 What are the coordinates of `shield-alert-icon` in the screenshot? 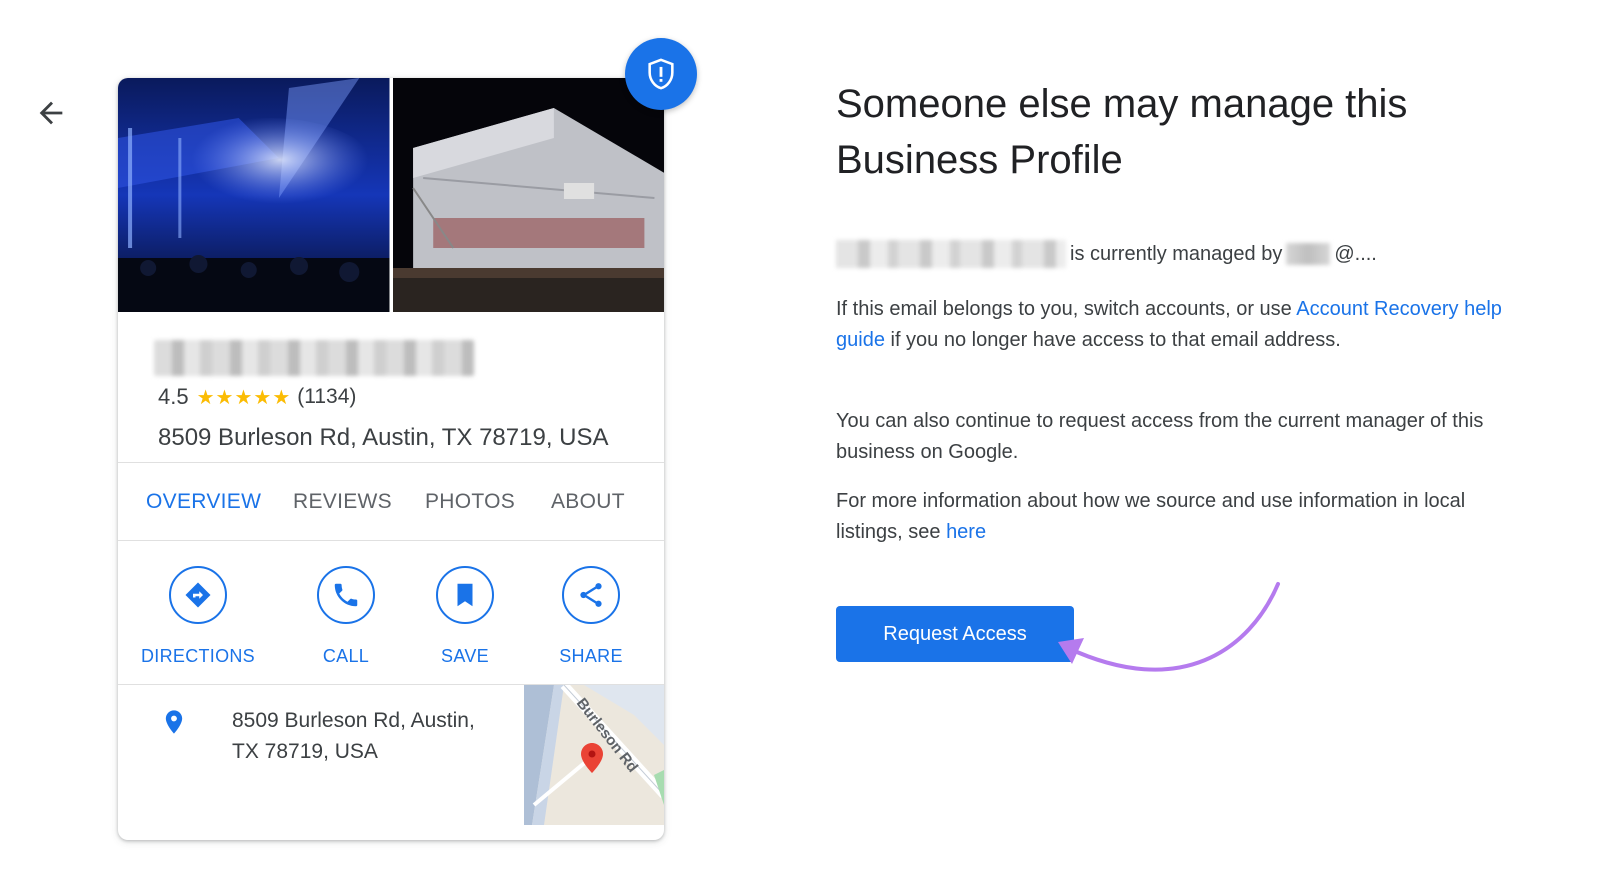 It's located at (661, 74).